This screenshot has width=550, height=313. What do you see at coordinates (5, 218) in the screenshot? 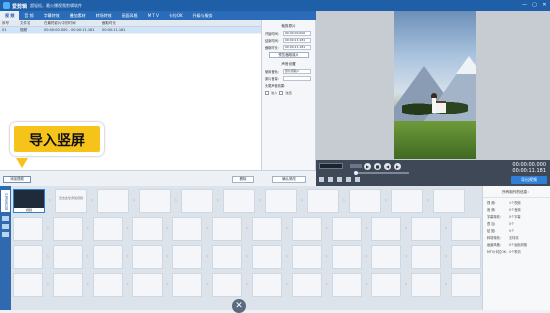
I see `zoom-in-icon` at bounding box center [5, 218].